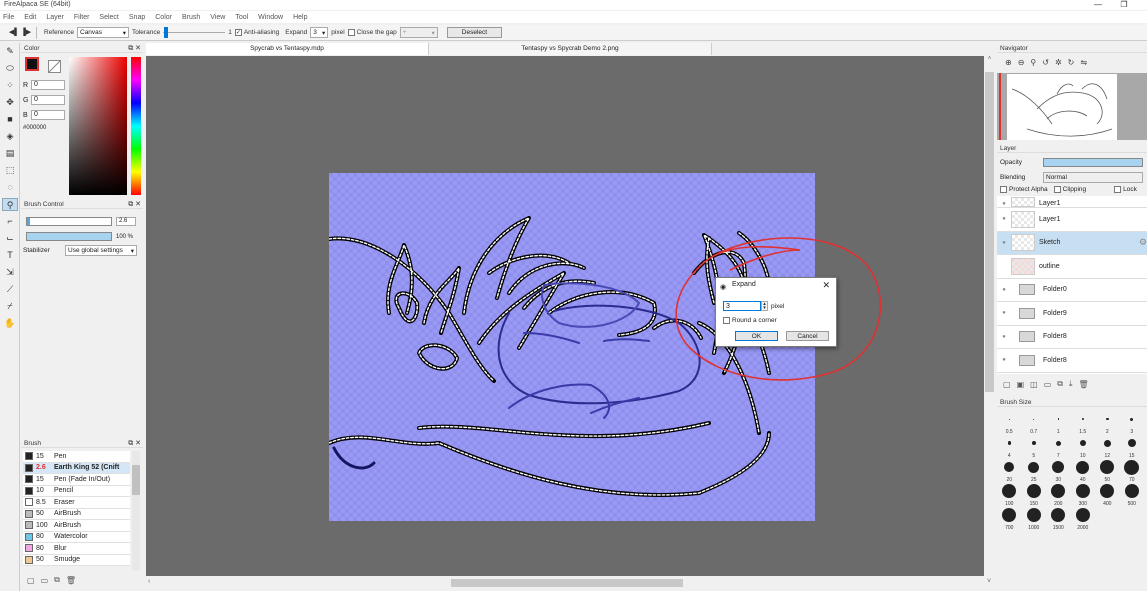 The height and width of the screenshot is (591, 1147). What do you see at coordinates (1072, 337) in the screenshot?
I see `folder-row: ● Folder8` at bounding box center [1072, 337].